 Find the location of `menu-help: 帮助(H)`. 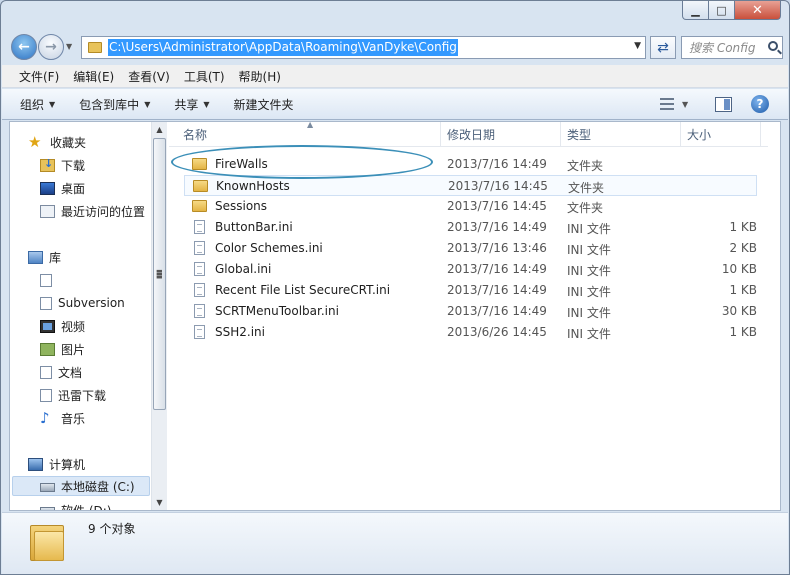

menu-help: 帮助(H) is located at coordinates (260, 76).